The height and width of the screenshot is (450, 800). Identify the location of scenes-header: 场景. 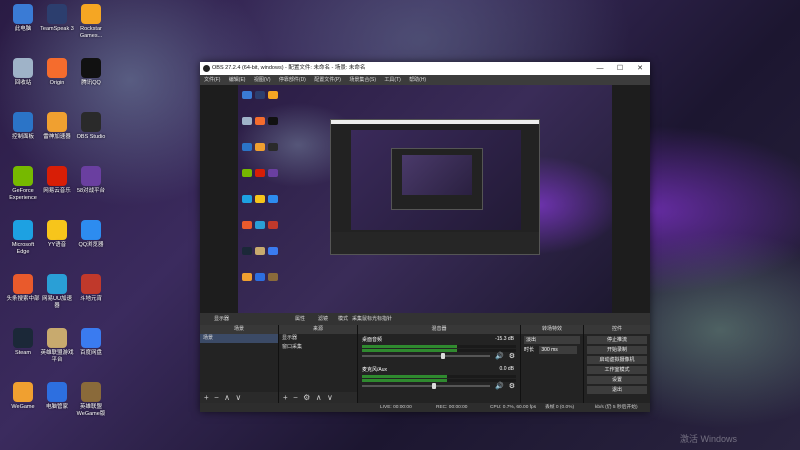
(239, 329).